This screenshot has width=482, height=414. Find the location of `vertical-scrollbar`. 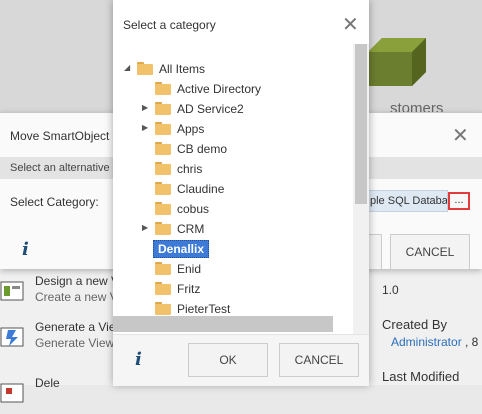

vertical-scrollbar is located at coordinates (361, 189).